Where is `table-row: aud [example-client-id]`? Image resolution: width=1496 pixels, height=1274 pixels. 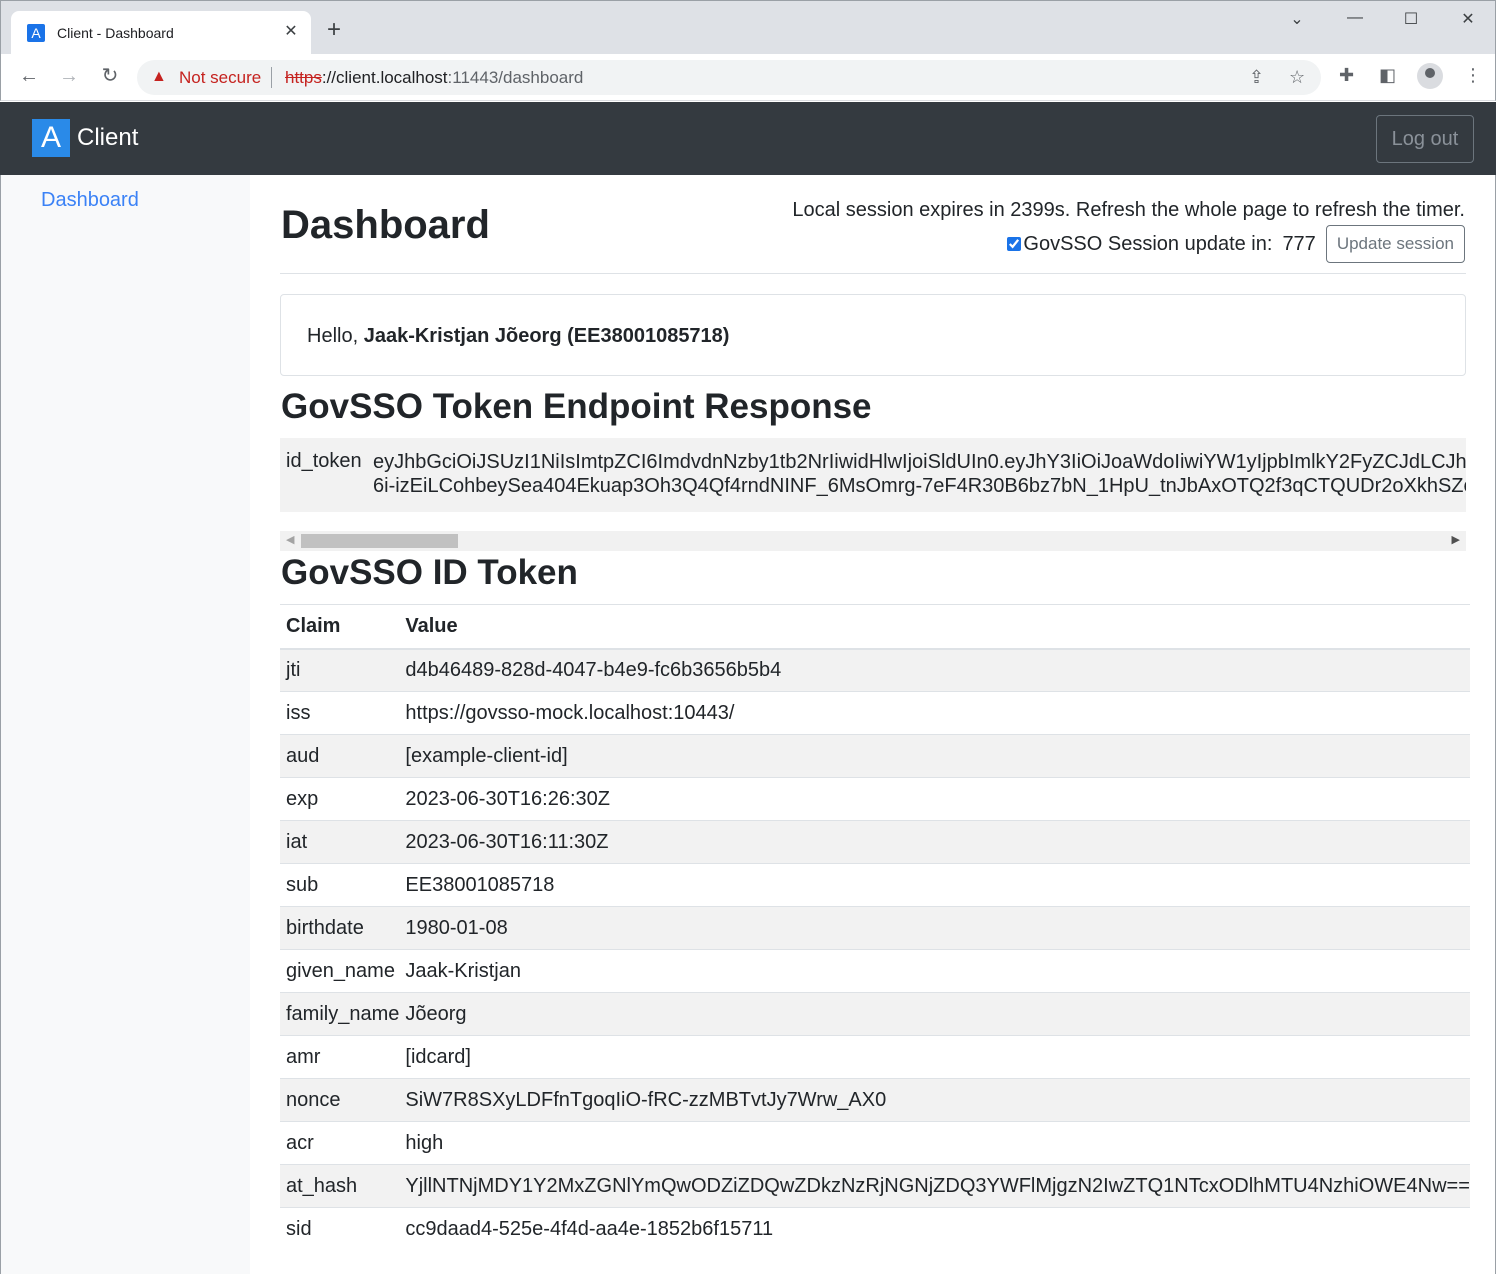
table-row: aud [example-client-id] is located at coordinates (875, 756).